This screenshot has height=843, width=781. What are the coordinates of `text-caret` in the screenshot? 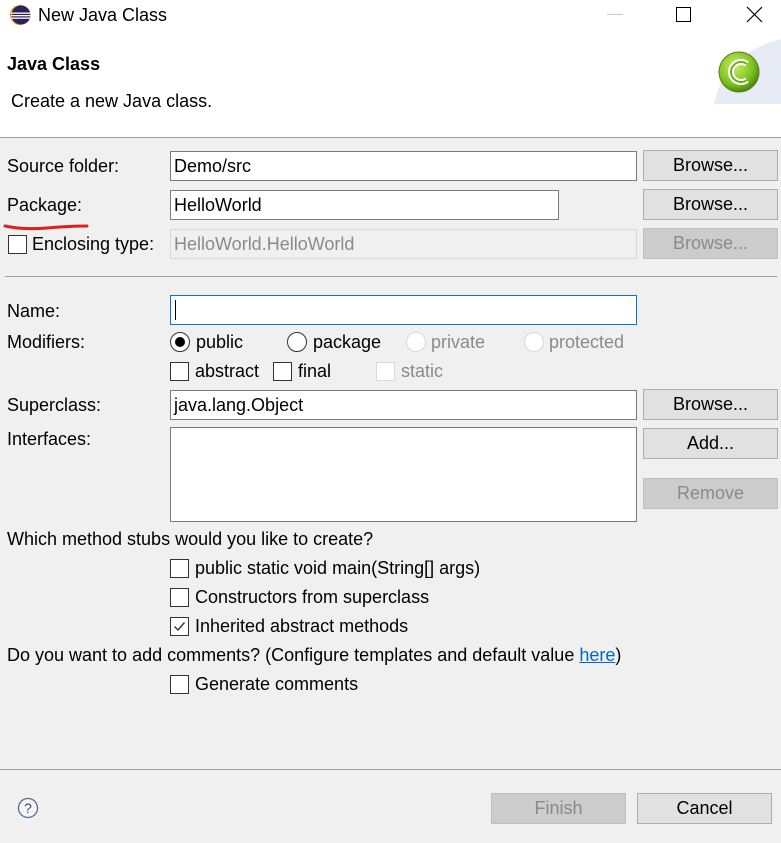 It's located at (175, 310).